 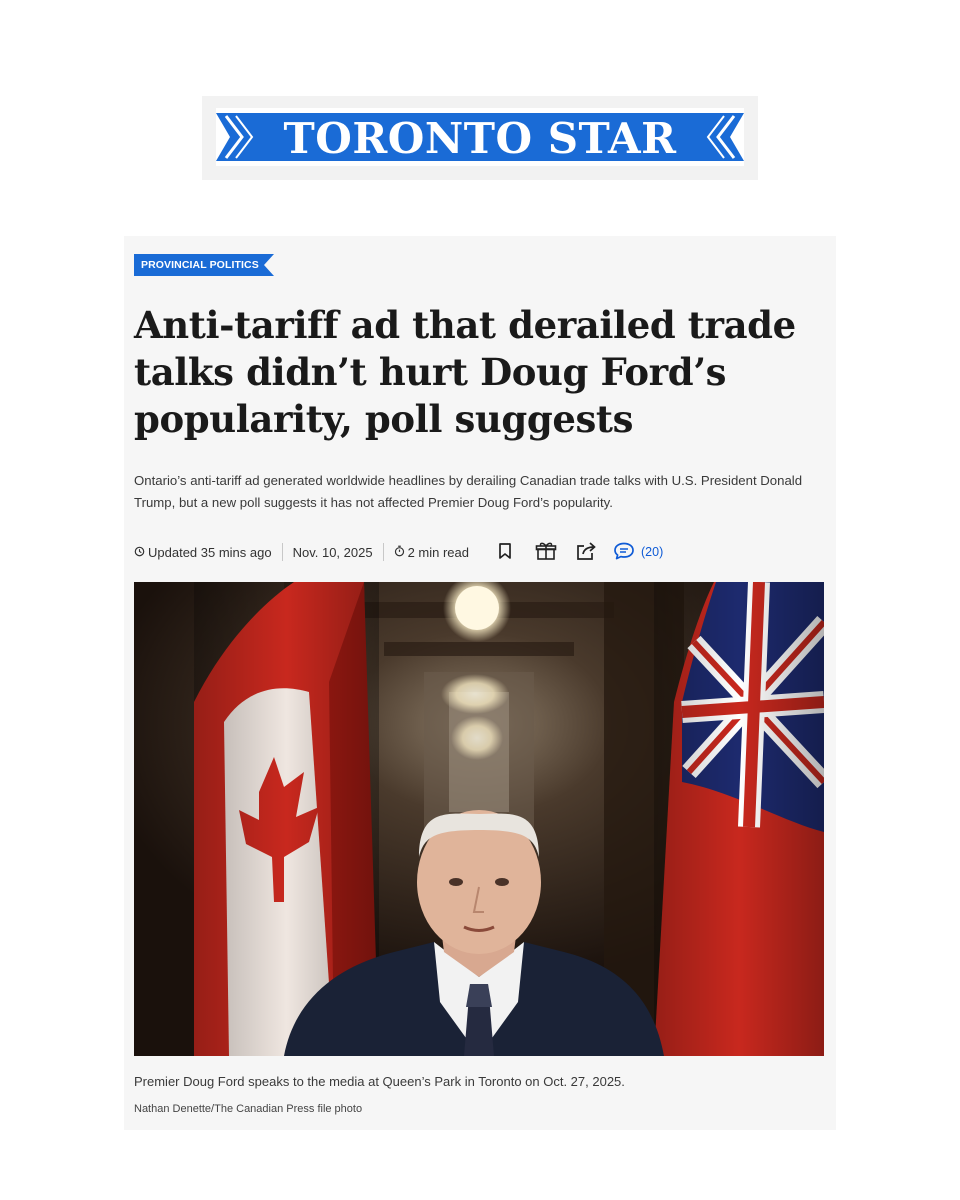 I want to click on section-tag: PROVINCIAL POLITICS, so click(x=204, y=265).